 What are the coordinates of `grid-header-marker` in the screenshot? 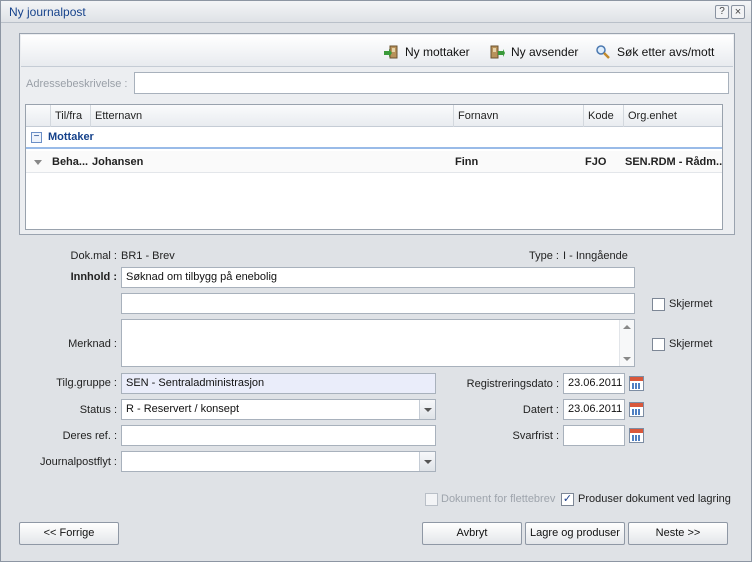 It's located at (38, 116).